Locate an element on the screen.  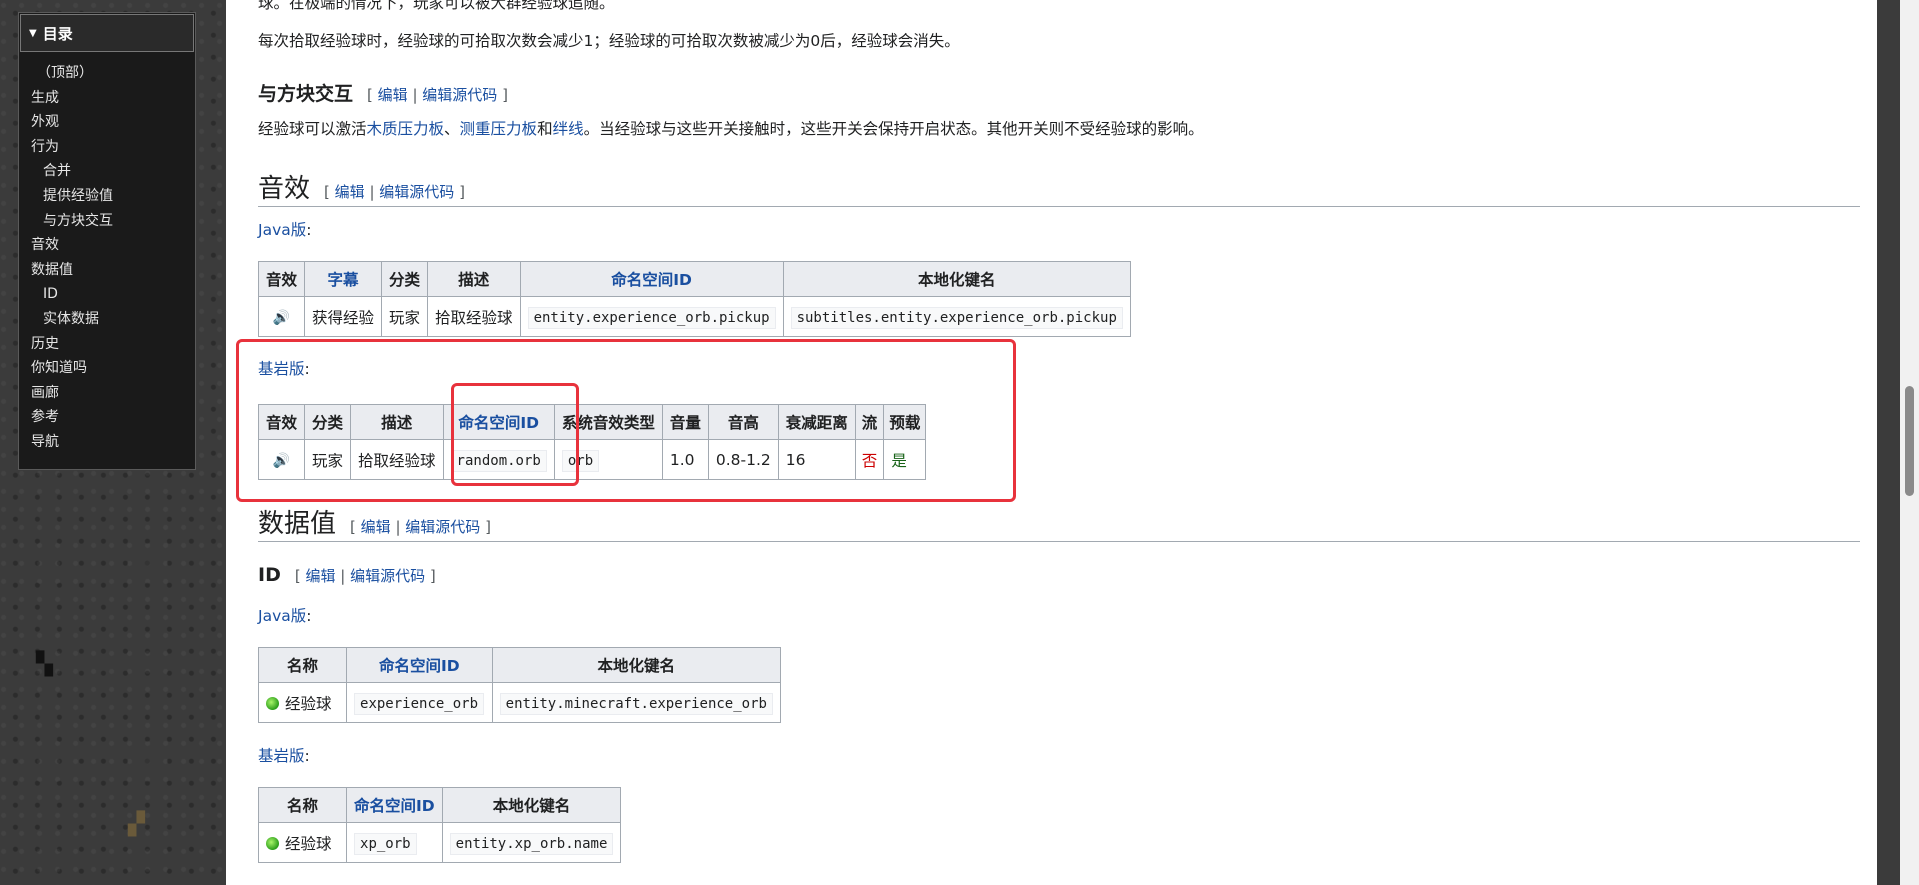
toc-item: 数据值 is located at coordinates (107, 270).